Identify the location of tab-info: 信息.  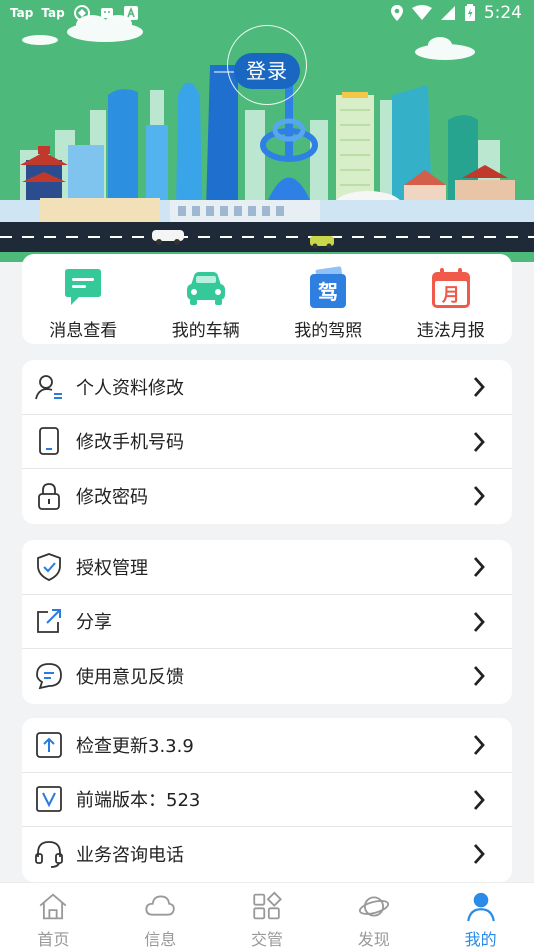
(160, 916).